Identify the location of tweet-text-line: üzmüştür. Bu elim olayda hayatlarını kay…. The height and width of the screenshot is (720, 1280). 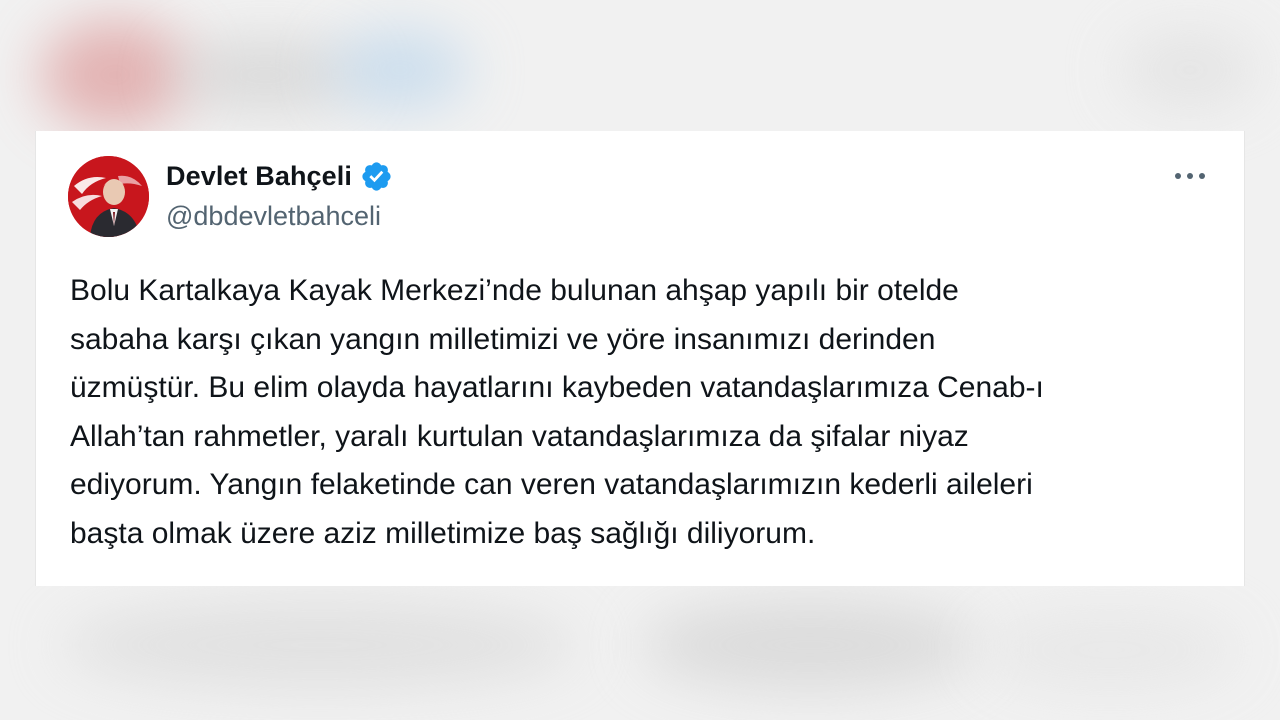
(557, 387).